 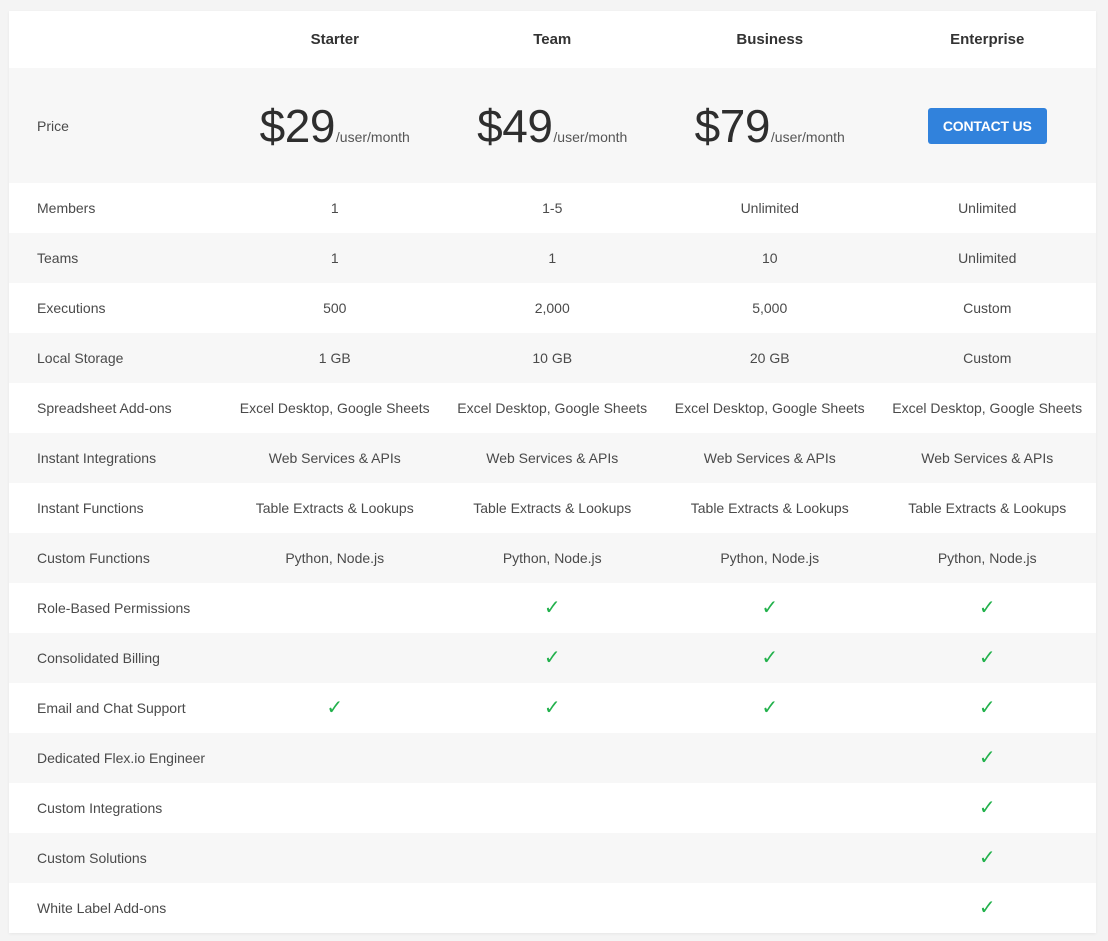 What do you see at coordinates (102, 908) in the screenshot?
I see `feature-label: White Label Add-ons` at bounding box center [102, 908].